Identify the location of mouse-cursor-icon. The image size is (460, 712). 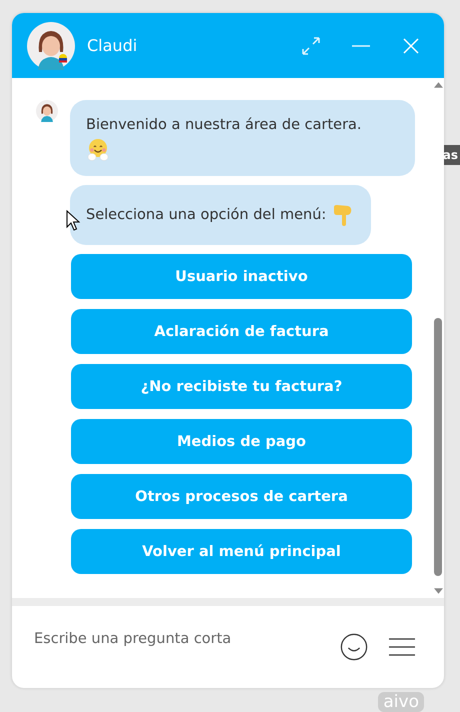
(73, 221).